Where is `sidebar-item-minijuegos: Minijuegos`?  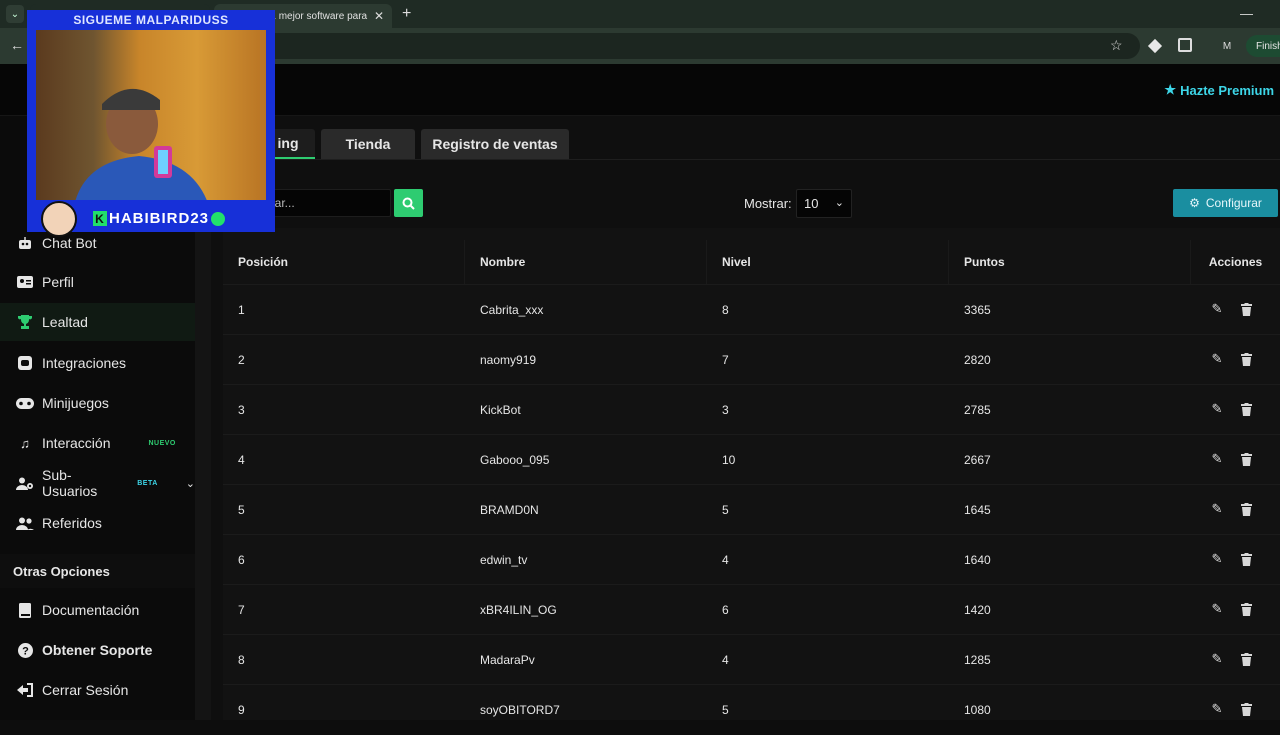 sidebar-item-minijuegos: Minijuegos is located at coordinates (97, 403).